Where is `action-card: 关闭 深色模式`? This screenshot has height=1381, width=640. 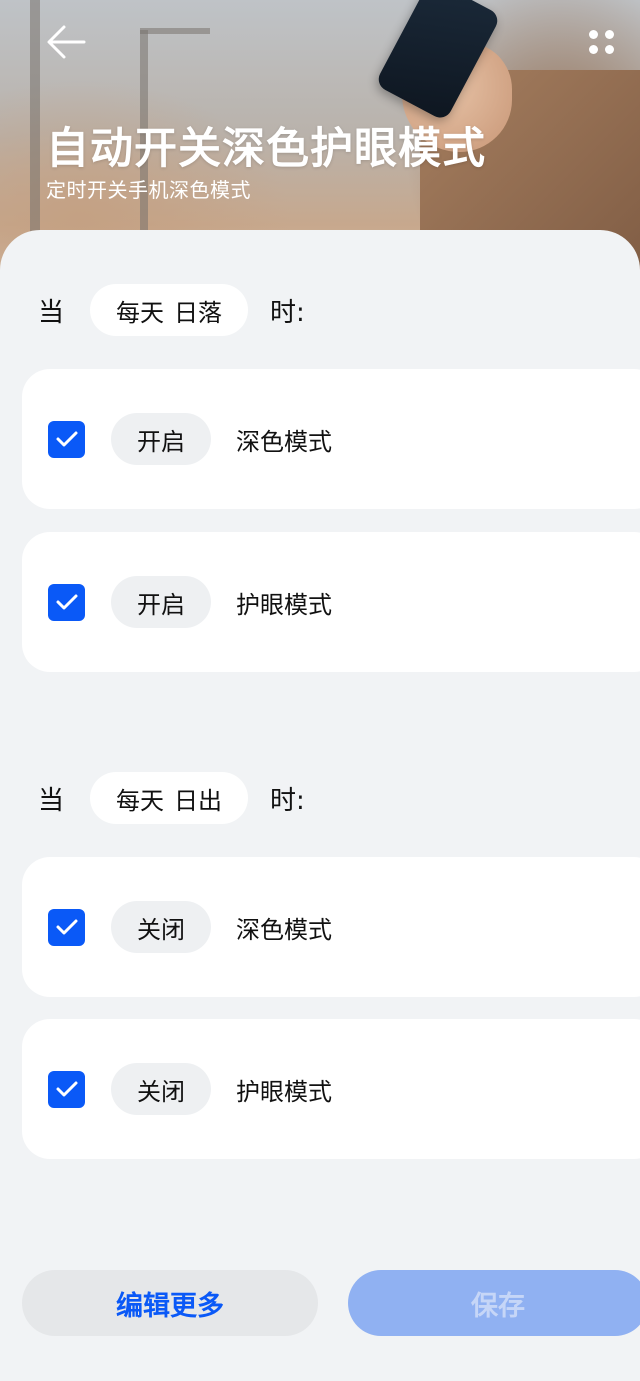 action-card: 关闭 深色模式 is located at coordinates (331, 927).